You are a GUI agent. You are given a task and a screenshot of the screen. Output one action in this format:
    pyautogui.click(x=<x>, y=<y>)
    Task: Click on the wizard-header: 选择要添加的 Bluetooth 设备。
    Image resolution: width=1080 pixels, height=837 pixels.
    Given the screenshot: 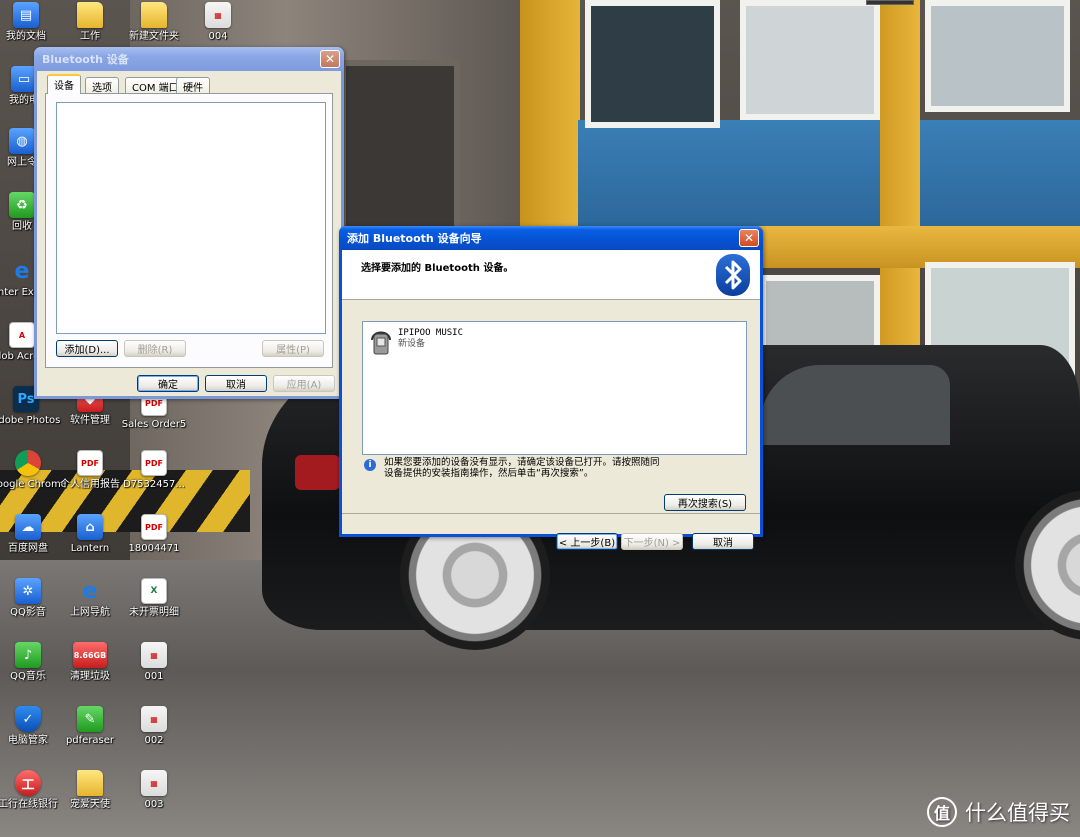 What is the action you would take?
    pyautogui.click(x=551, y=275)
    